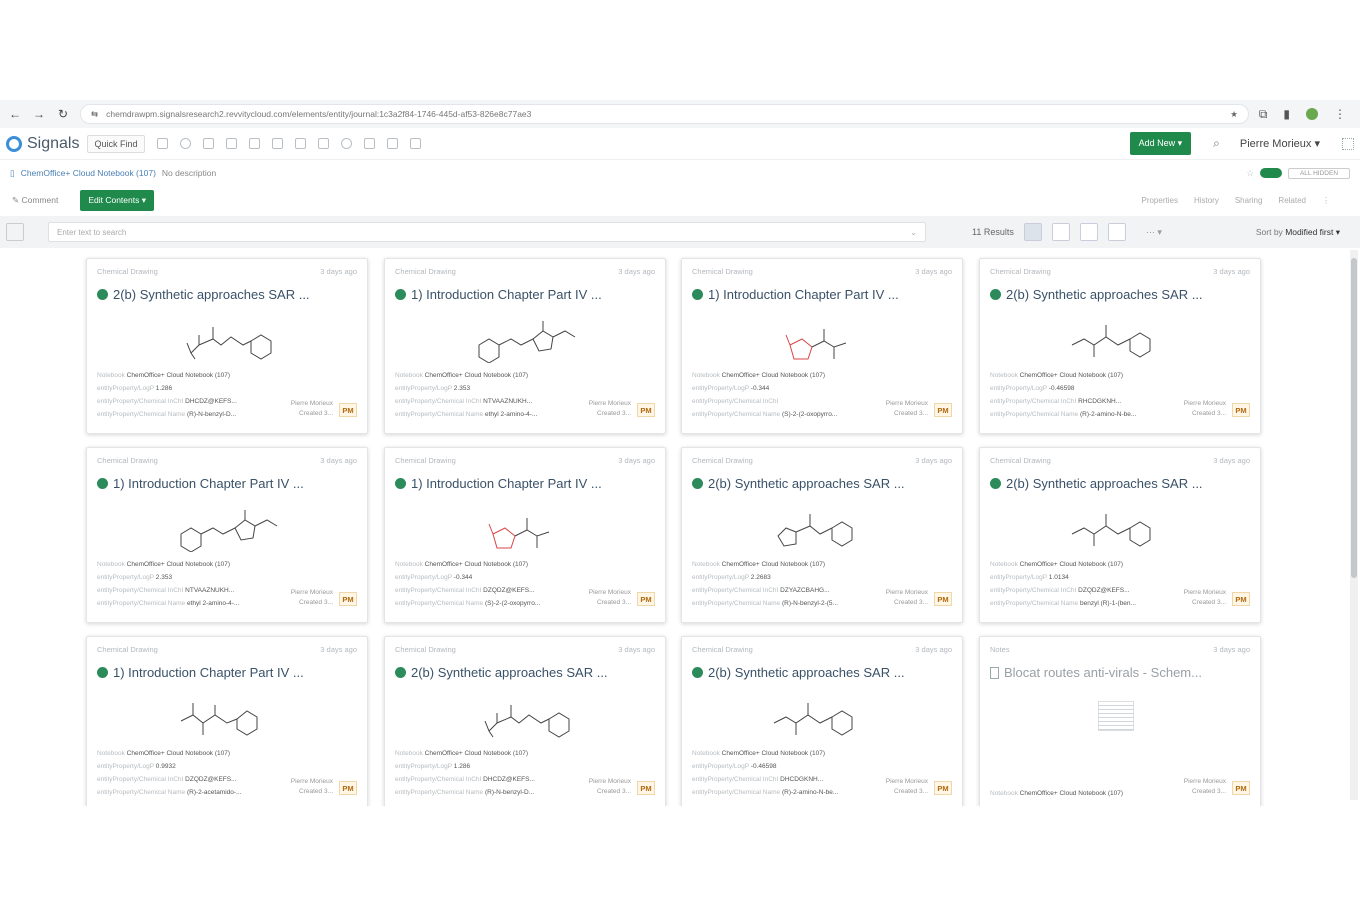  Describe the element at coordinates (1154, 232) in the screenshot. I see `more-views-dropdown: ⋯ ▾` at that location.